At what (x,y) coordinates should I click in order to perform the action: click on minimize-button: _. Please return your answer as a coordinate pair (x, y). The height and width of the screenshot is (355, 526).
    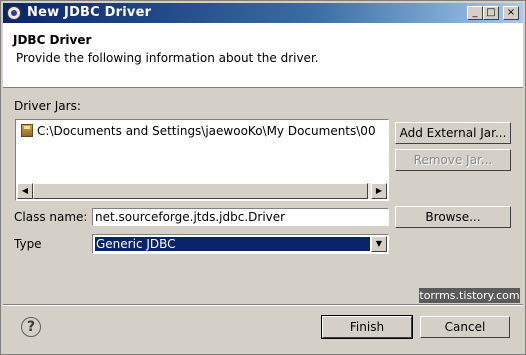
    Looking at the image, I should click on (475, 13).